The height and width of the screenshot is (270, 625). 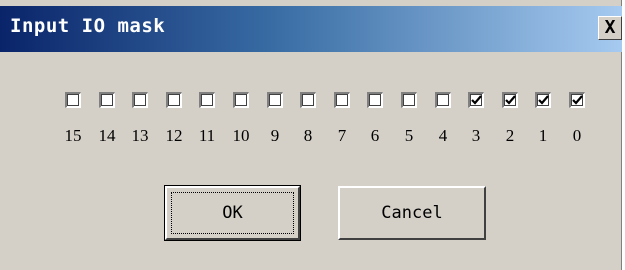 What do you see at coordinates (409, 135) in the screenshot?
I see `bit-label: 5` at bounding box center [409, 135].